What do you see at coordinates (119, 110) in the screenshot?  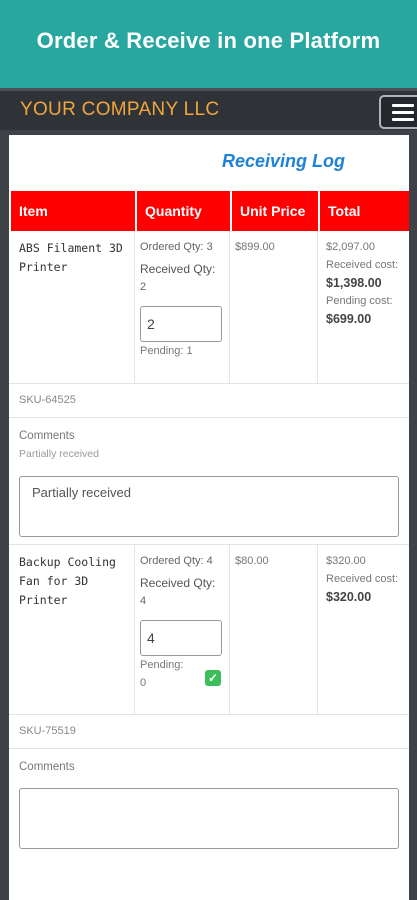 I see `company-brand: YOUR COMPANY LLC` at bounding box center [119, 110].